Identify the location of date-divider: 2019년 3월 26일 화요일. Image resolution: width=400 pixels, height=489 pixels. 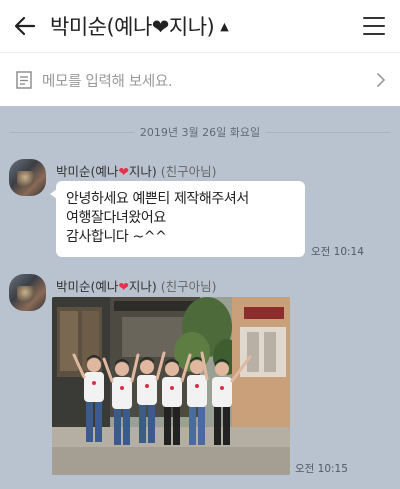
(200, 132).